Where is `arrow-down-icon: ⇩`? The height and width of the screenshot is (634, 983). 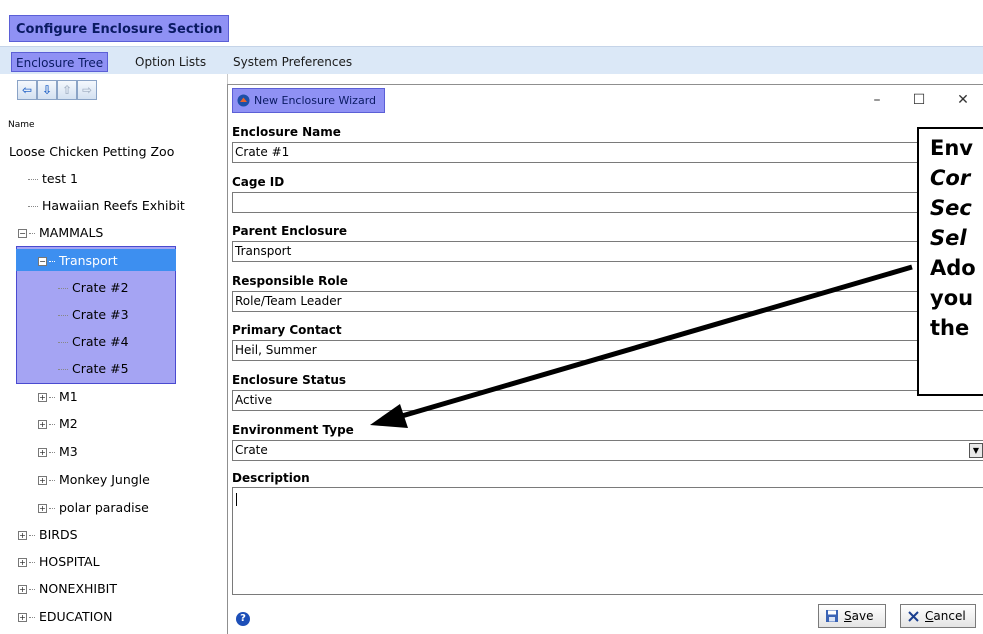
arrow-down-icon: ⇩ is located at coordinates (47, 90).